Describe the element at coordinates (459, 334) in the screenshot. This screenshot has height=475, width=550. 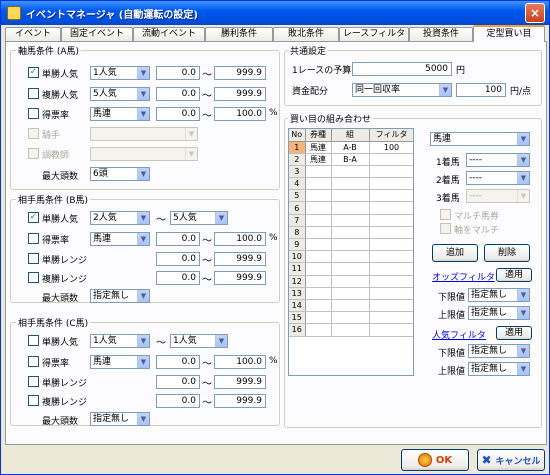
I see `popularity-filter-link: 人気フィルタ` at that location.